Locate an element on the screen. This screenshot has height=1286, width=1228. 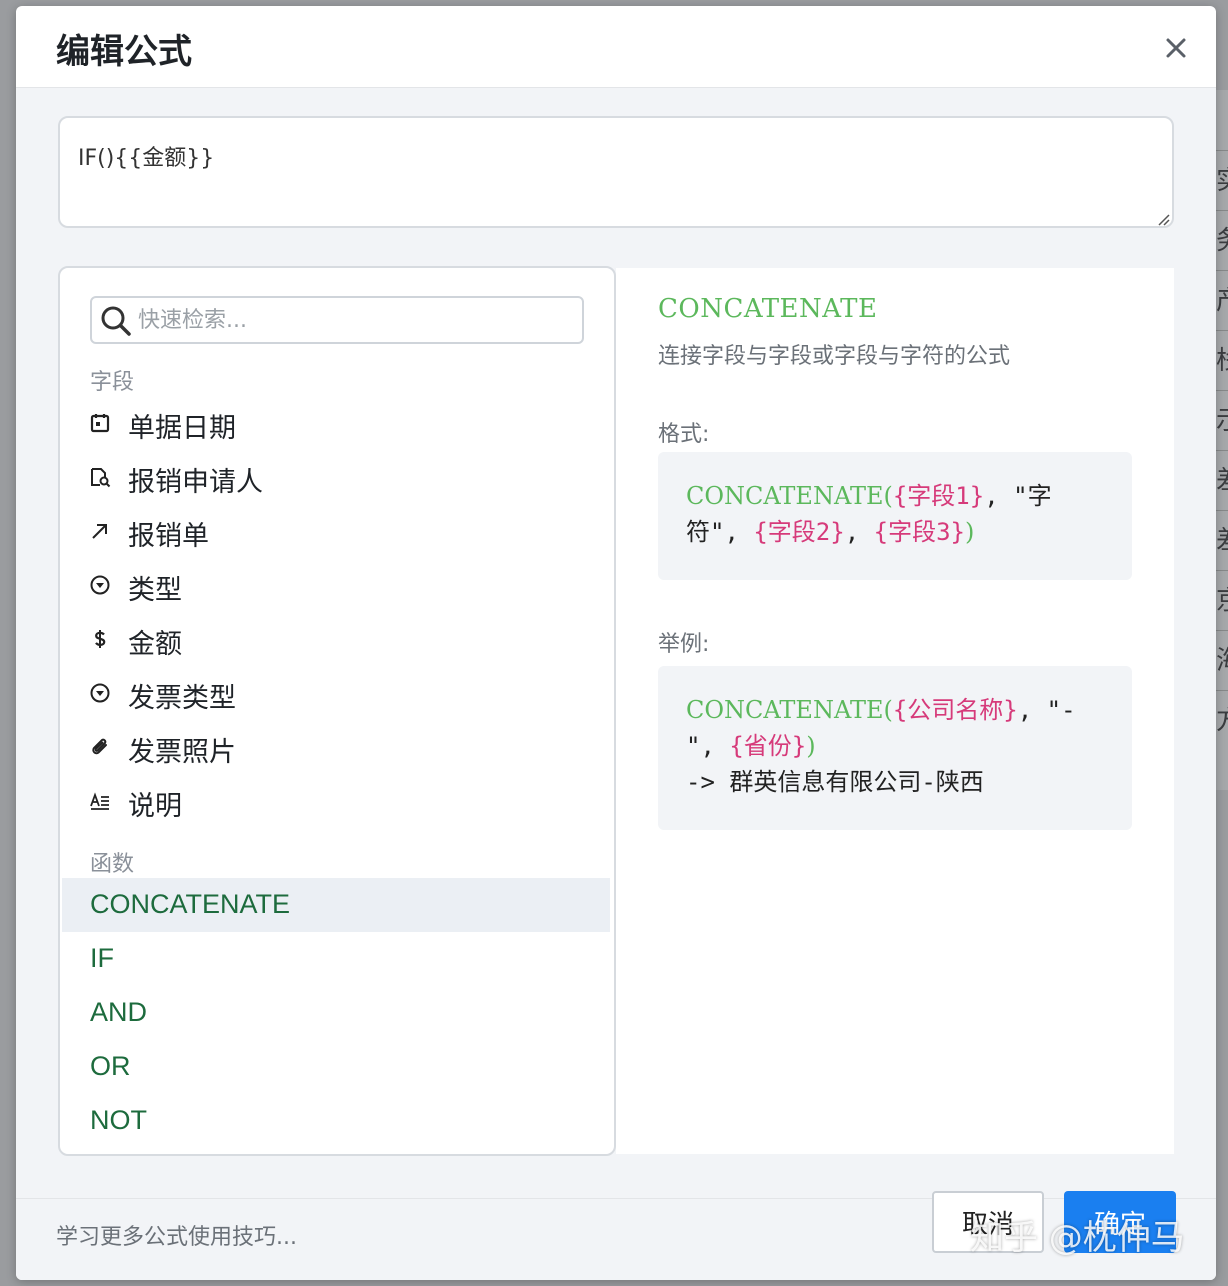
code-argument: {公司名称} is located at coordinates (955, 710).